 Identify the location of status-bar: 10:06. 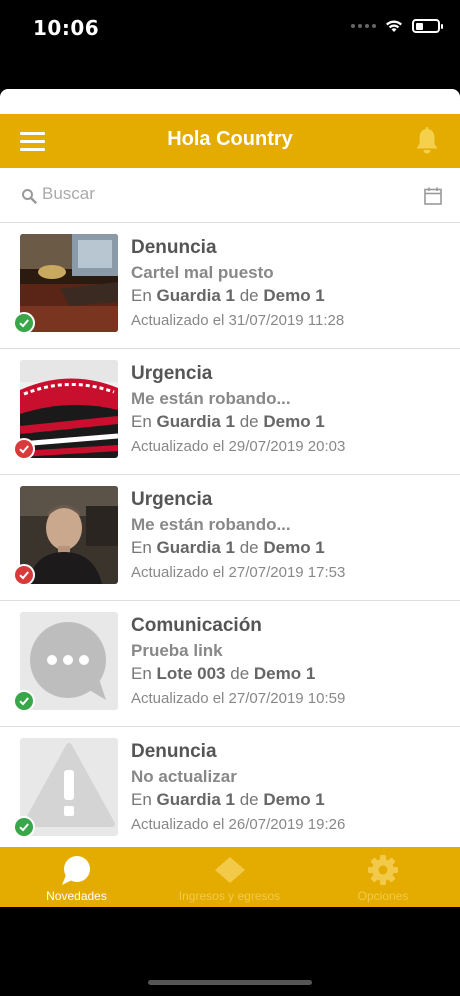
(230, 30).